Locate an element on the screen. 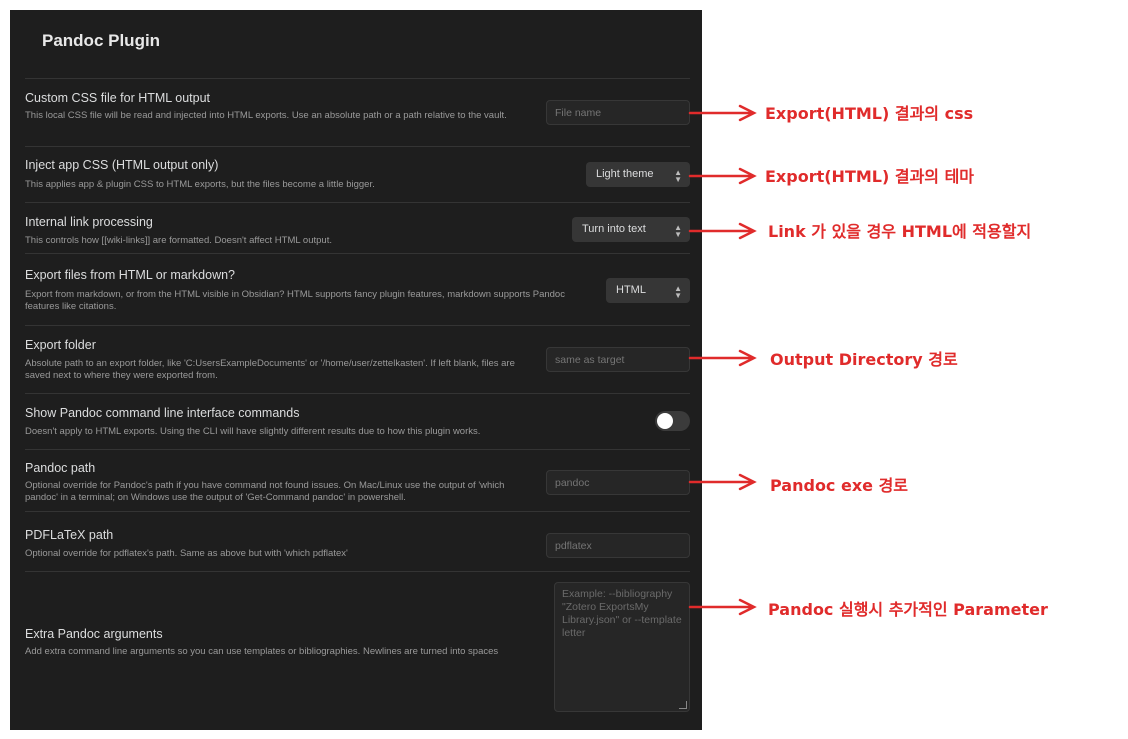 This screenshot has width=1128, height=739. dropdown-value: Light theme is located at coordinates (625, 174).